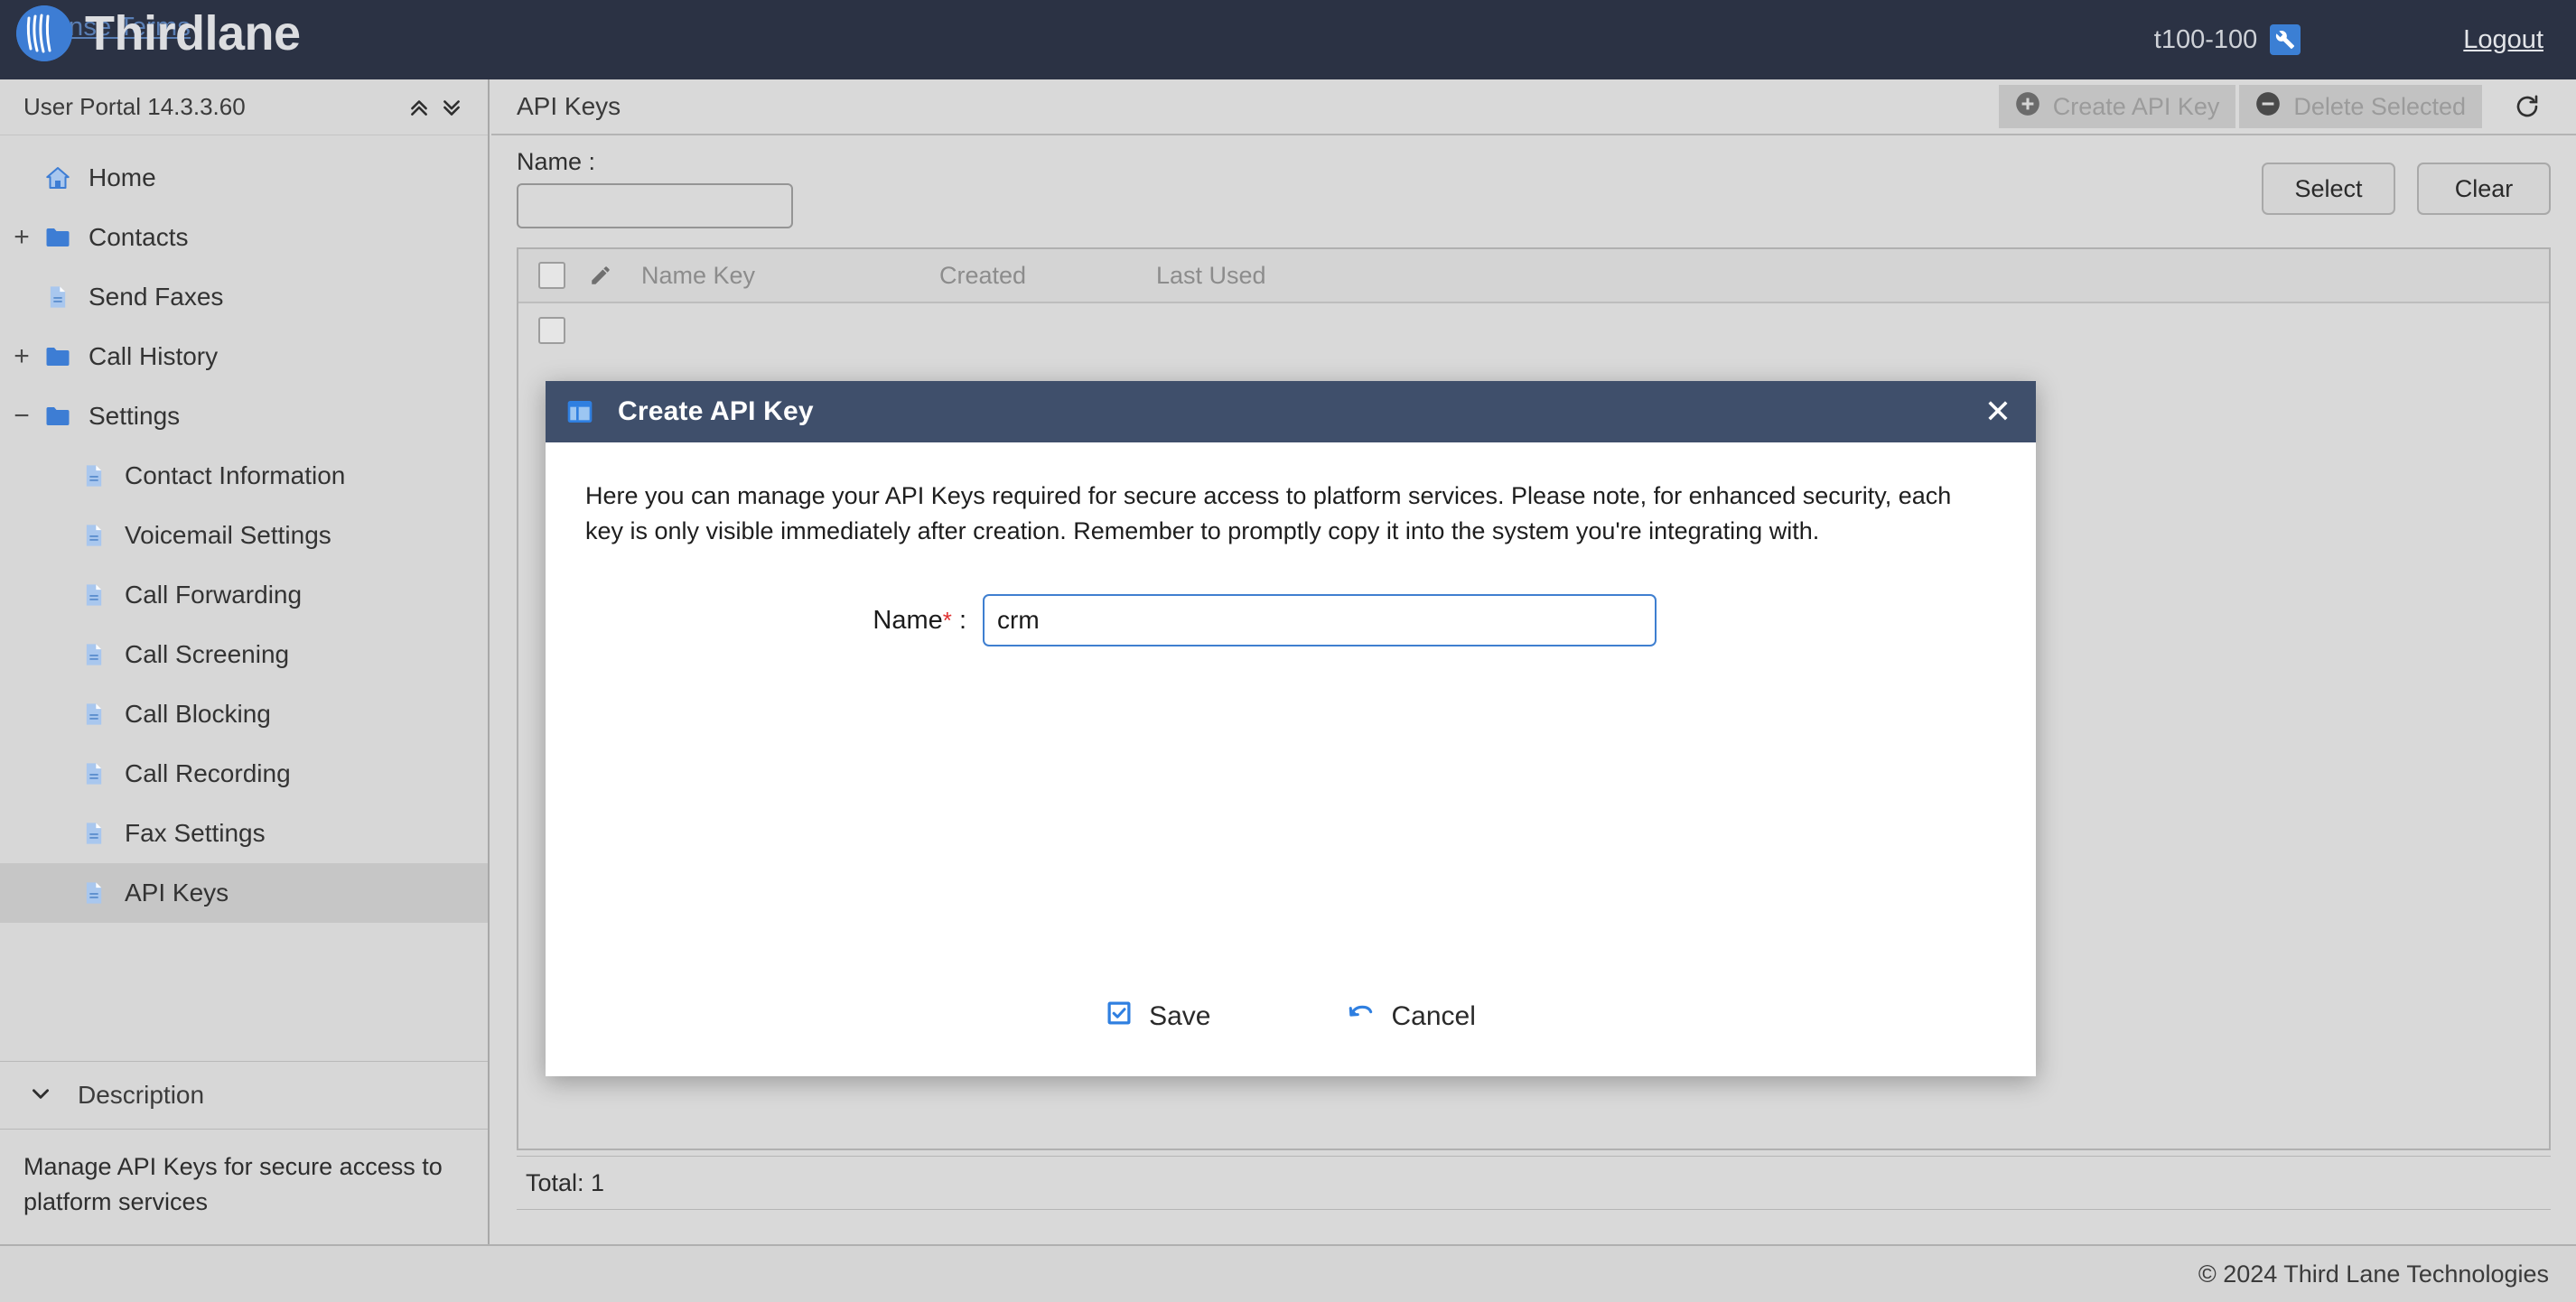  What do you see at coordinates (784, 621) in the screenshot?
I see `name-field-label: Name* :` at bounding box center [784, 621].